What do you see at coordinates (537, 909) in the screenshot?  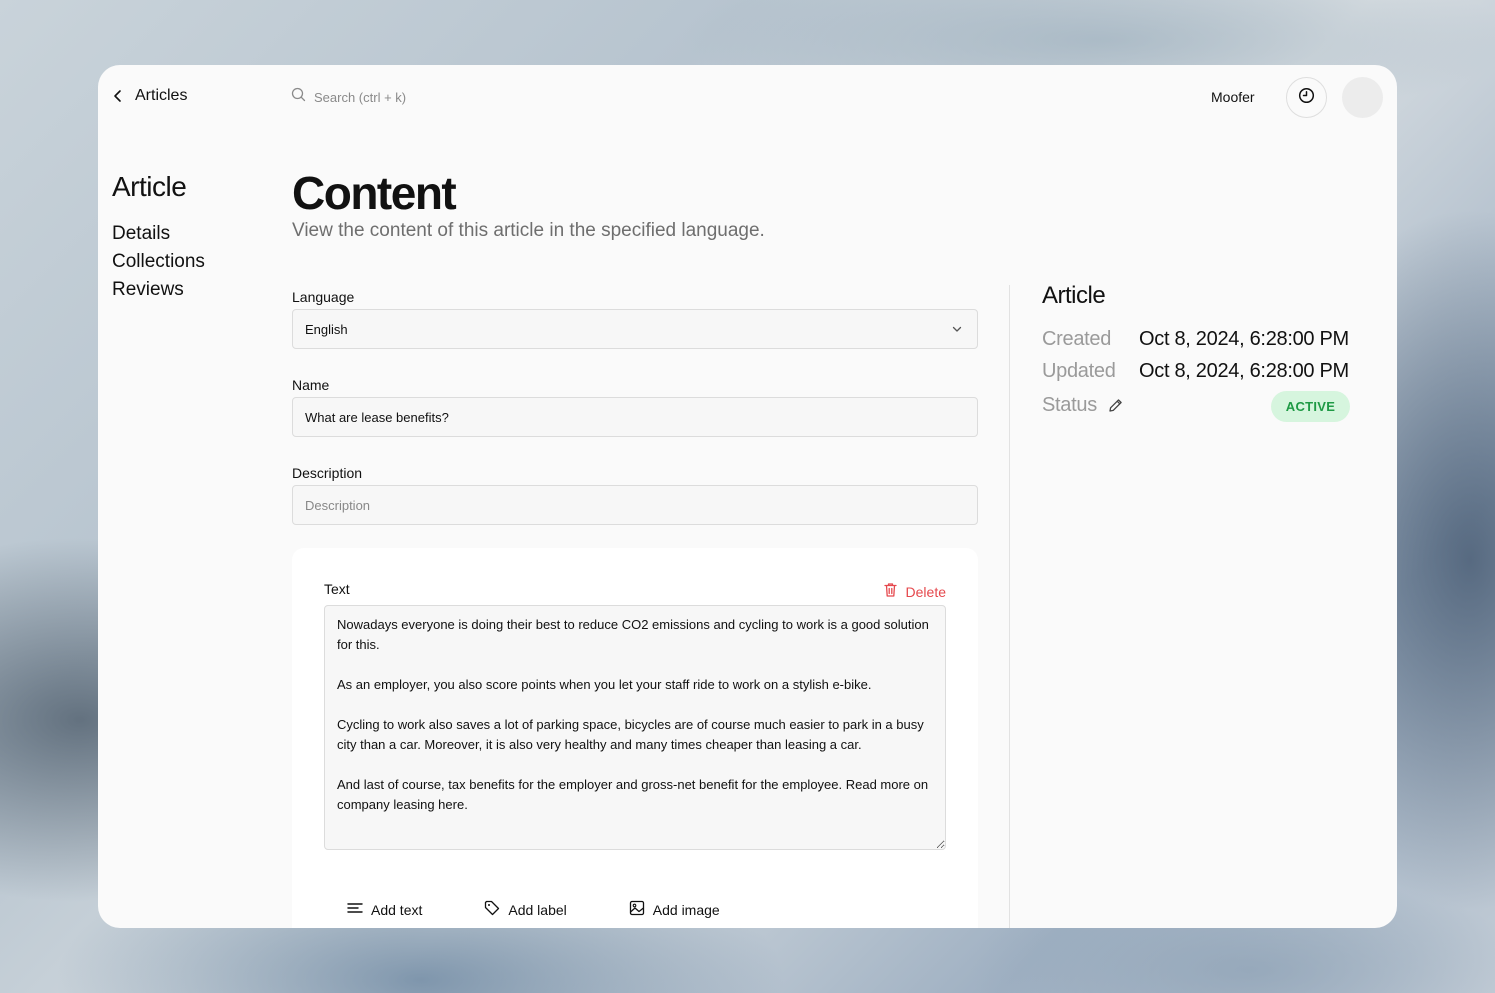 I see `add-label-label: Add label` at bounding box center [537, 909].